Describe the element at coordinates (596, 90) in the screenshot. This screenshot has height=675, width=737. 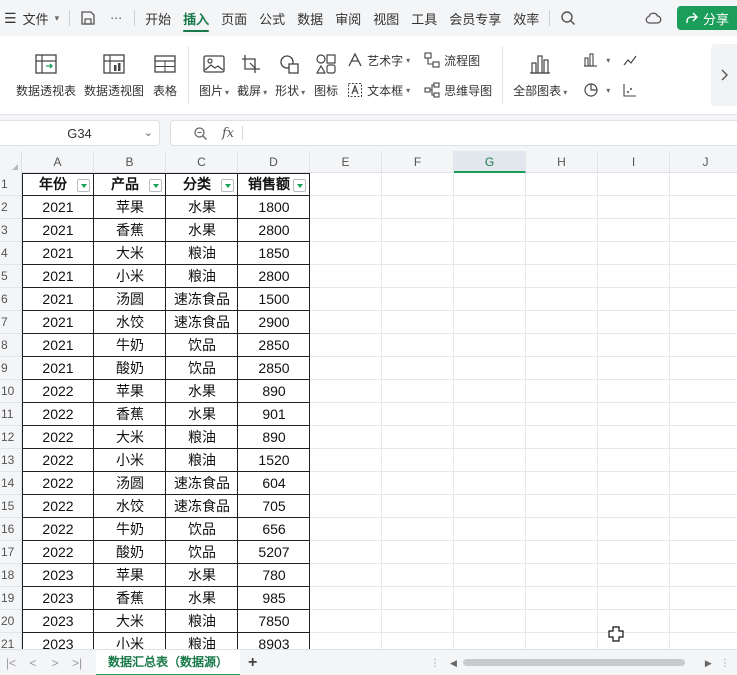
I see `pie-chart-button: ▾` at that location.